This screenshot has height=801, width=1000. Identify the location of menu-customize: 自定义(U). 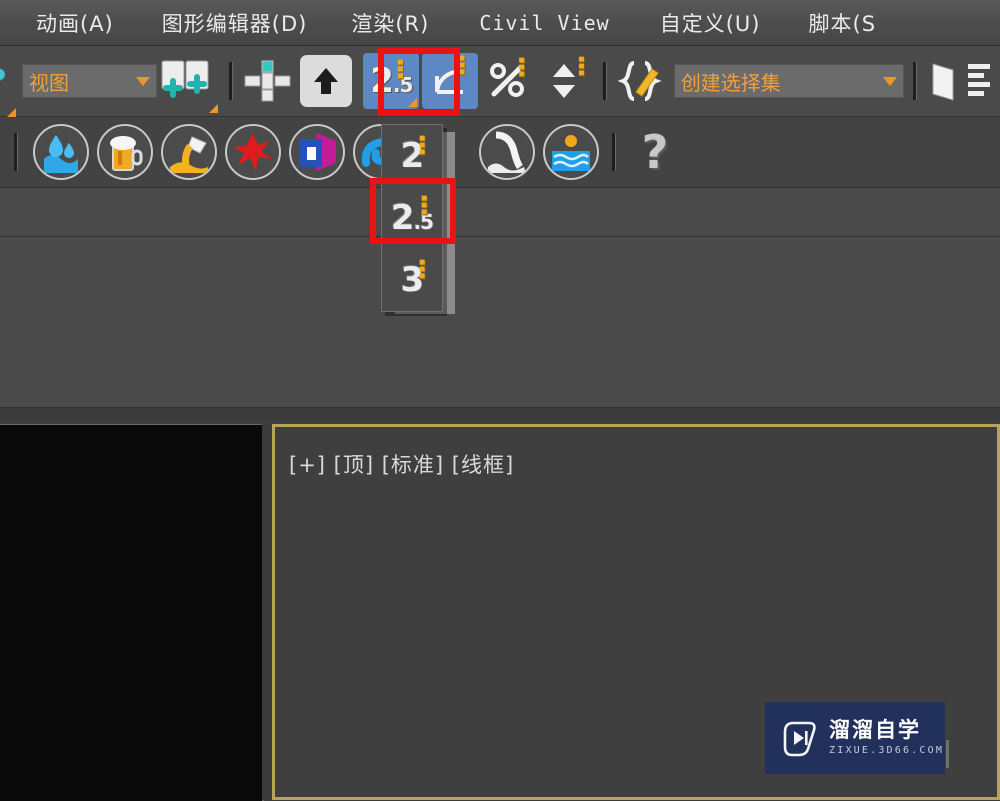
(710, 23).